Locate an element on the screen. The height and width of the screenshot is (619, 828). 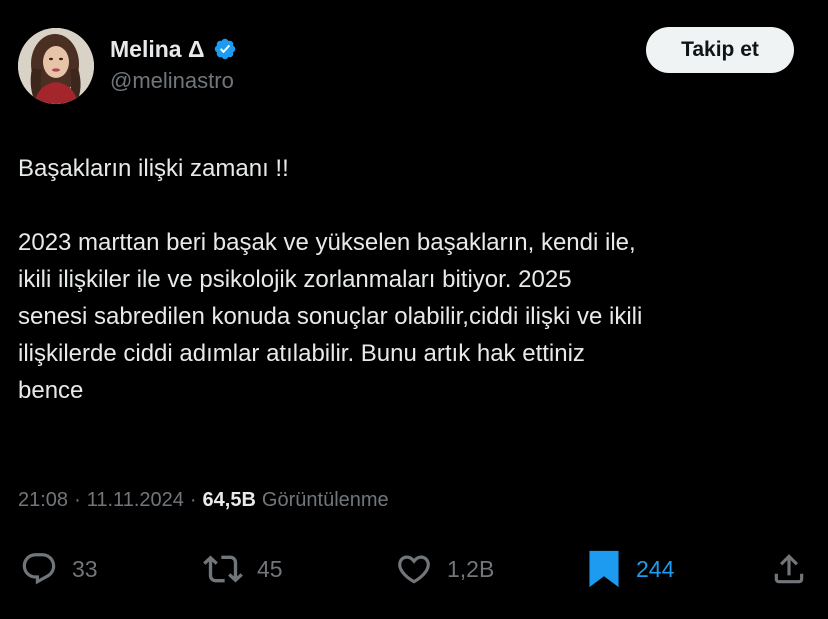
author-name-row: Melina Δ is located at coordinates (173, 49).